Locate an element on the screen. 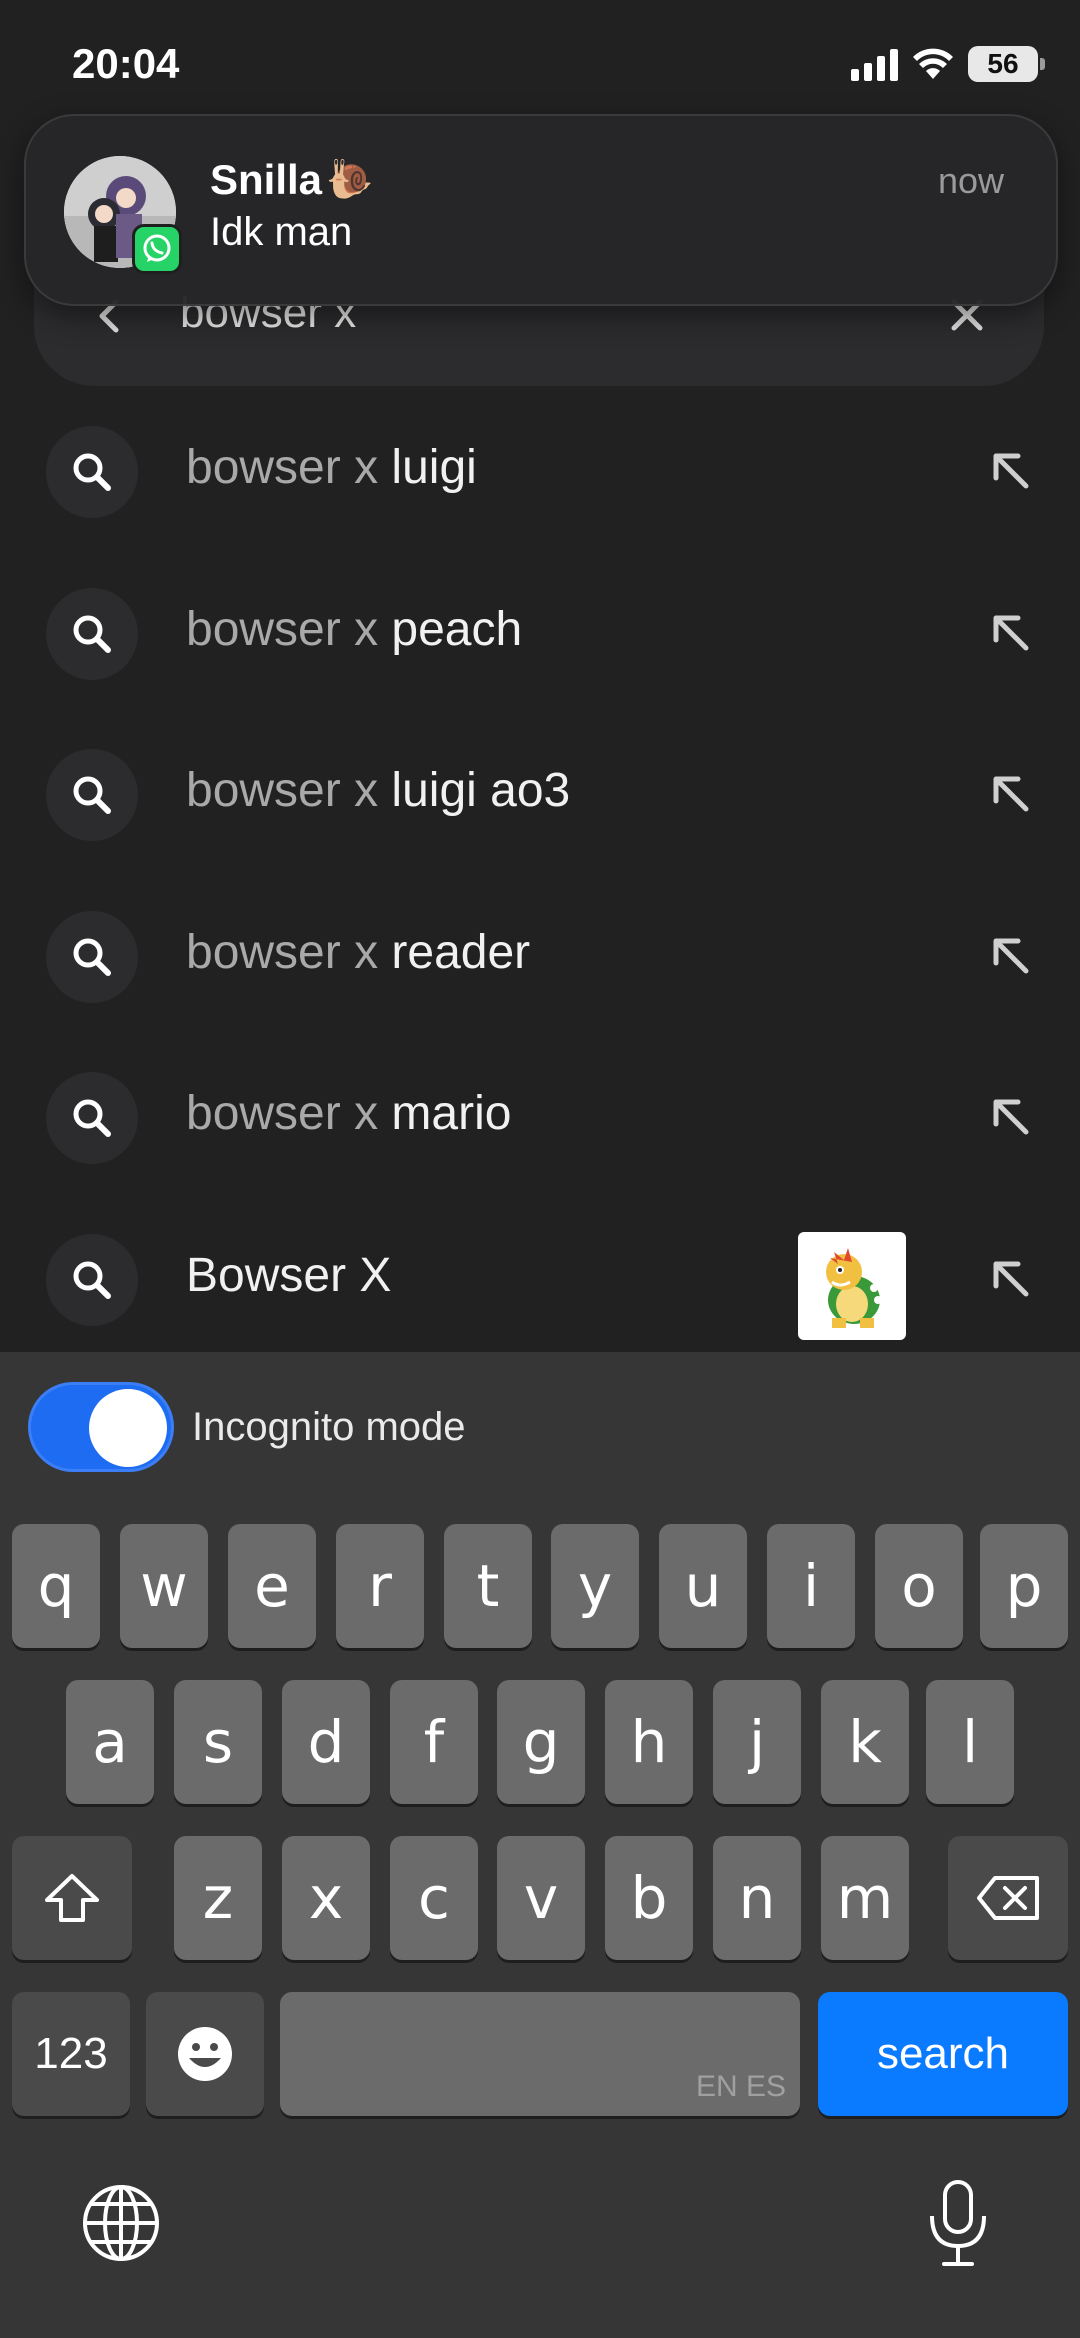 The image size is (1080, 2338). emoji-icon is located at coordinates (205, 2054).